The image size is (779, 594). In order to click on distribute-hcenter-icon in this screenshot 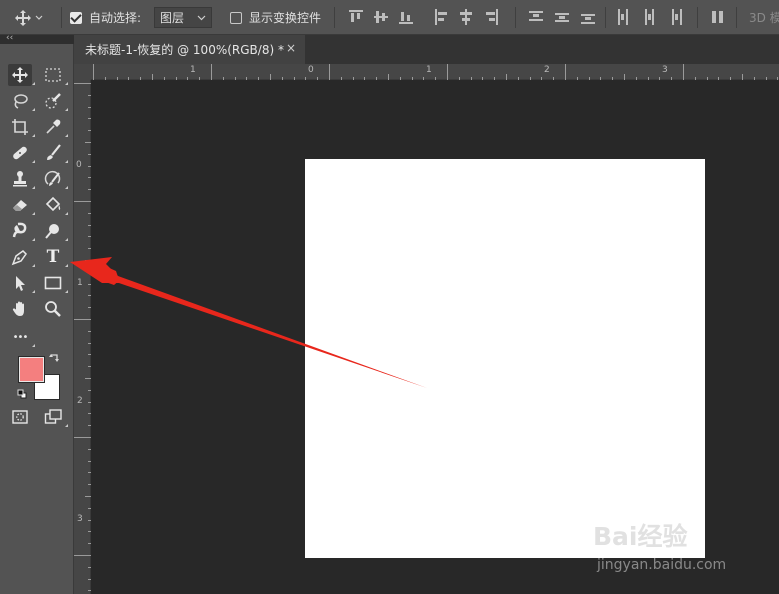, I will do `click(649, 17)`.